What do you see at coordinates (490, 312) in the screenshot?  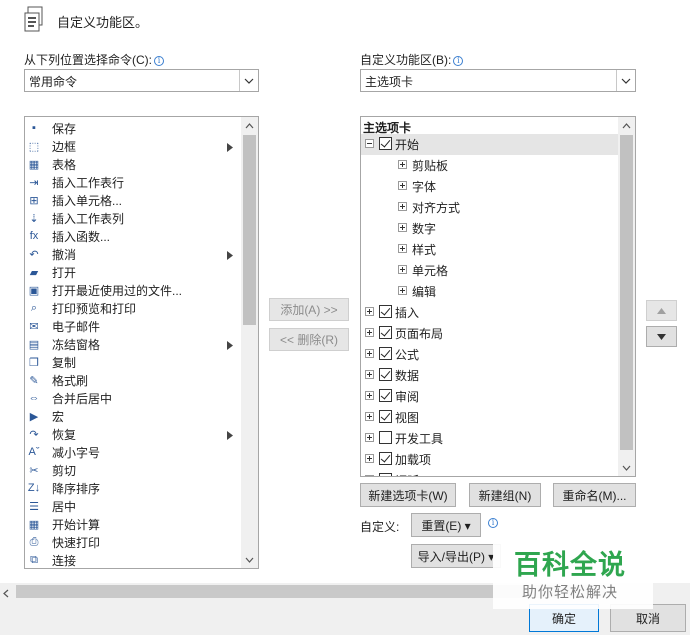 I see `tree-tab-item: 插入` at bounding box center [490, 312].